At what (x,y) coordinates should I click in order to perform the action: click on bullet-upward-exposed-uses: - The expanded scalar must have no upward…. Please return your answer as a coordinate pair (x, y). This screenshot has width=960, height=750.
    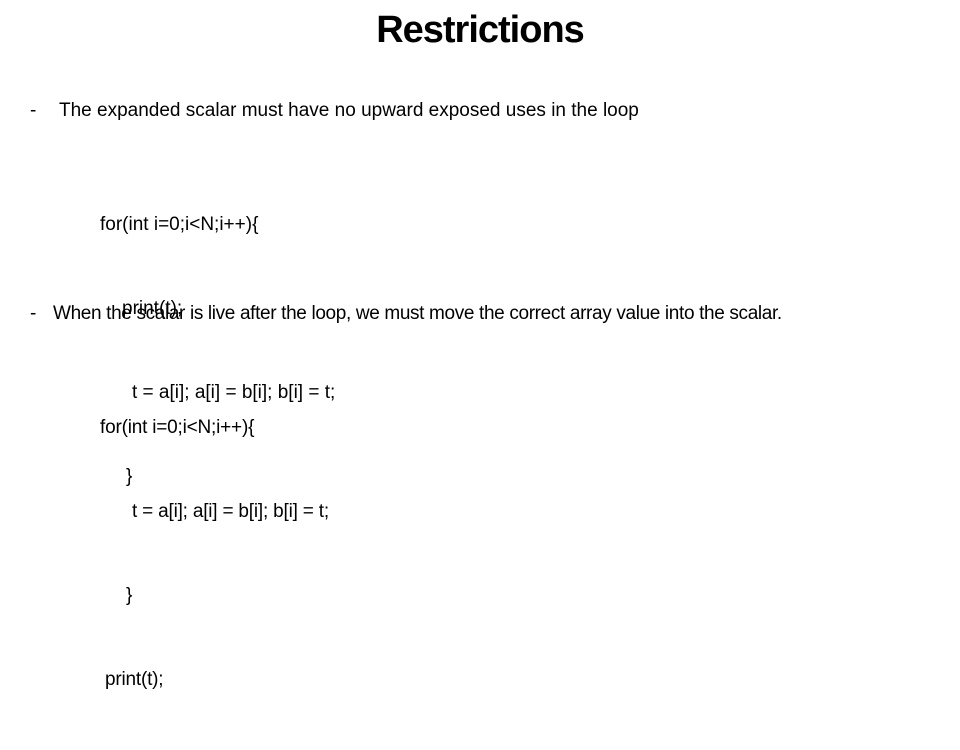
    Looking at the image, I should click on (334, 111).